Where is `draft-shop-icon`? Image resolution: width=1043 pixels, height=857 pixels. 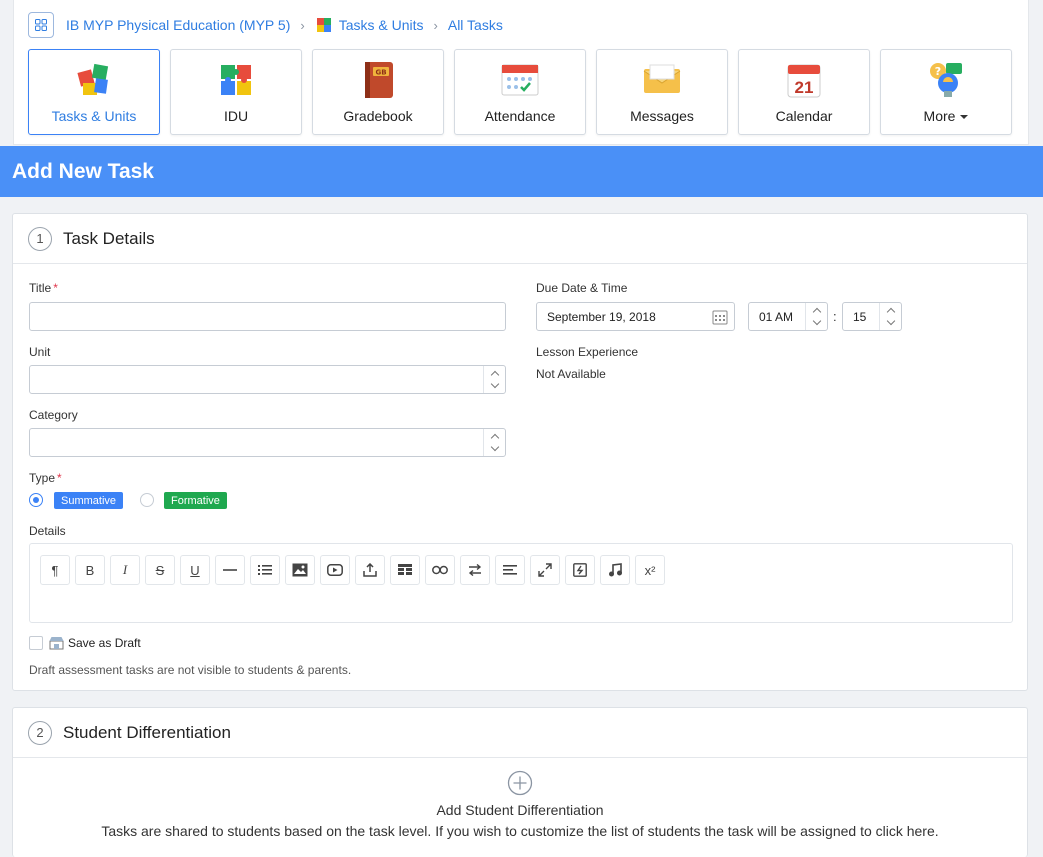
draft-shop-icon is located at coordinates (56, 643).